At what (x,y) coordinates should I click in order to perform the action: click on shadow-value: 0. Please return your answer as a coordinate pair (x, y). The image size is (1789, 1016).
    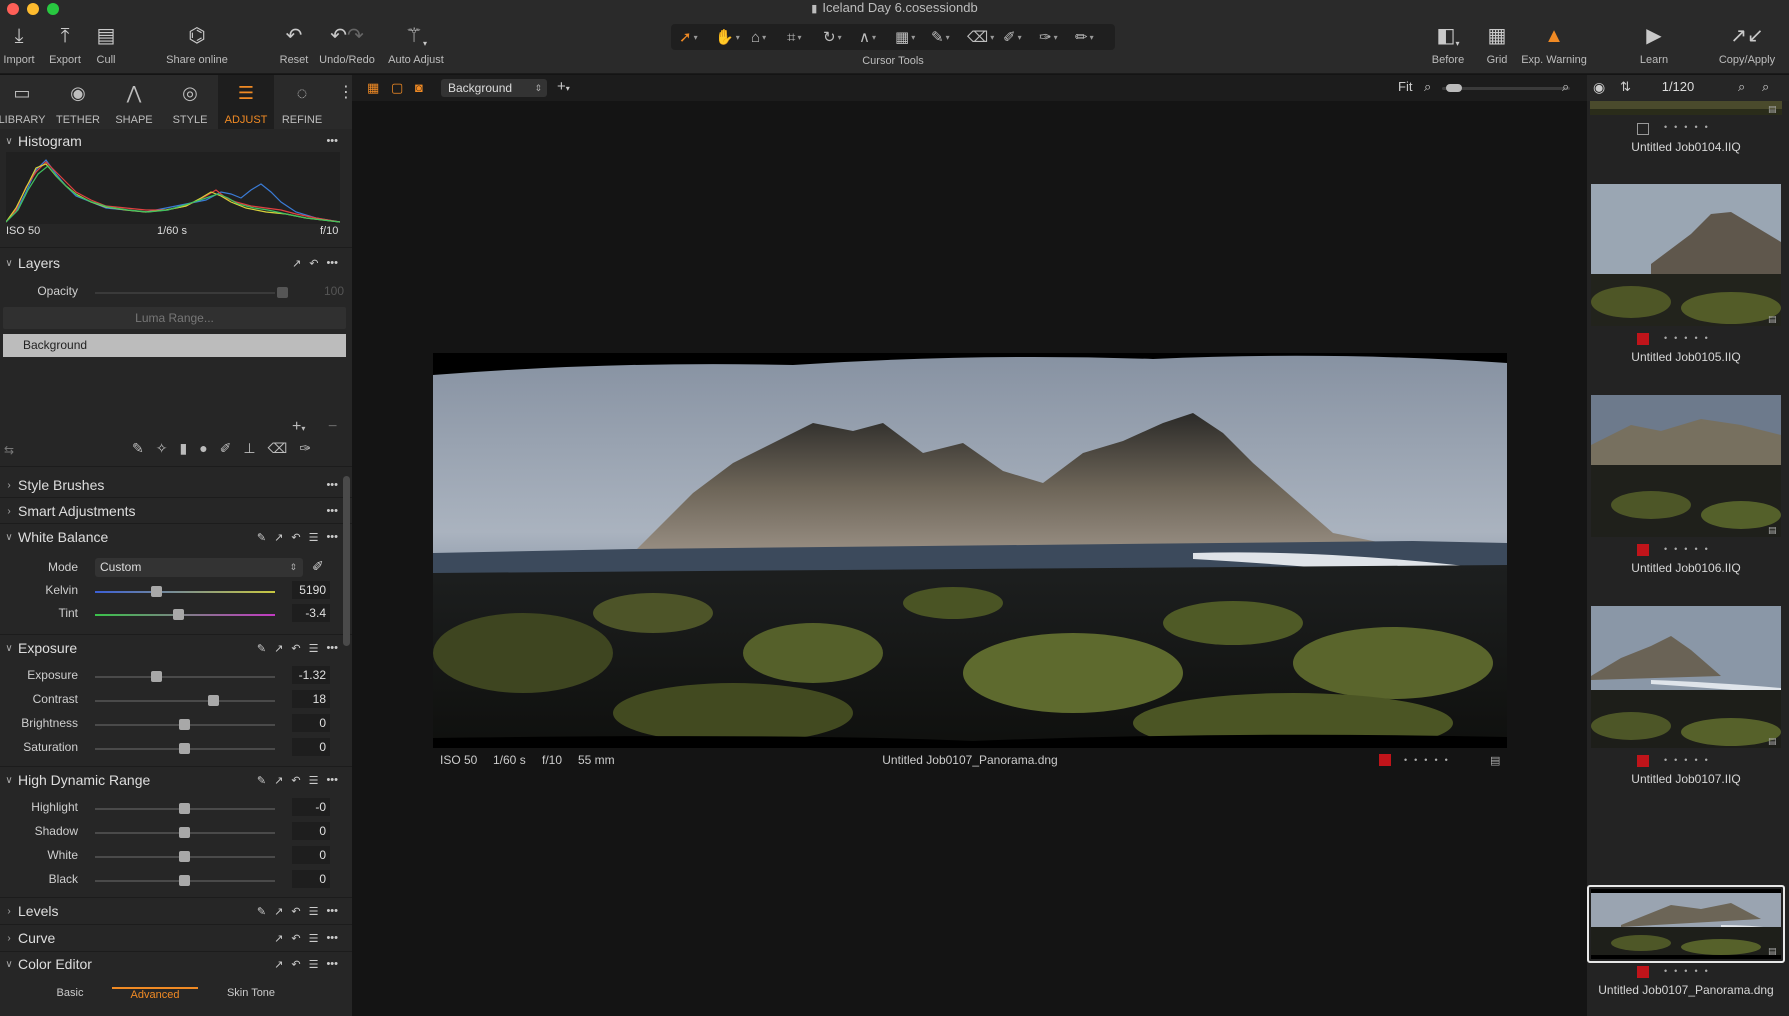
    Looking at the image, I should click on (311, 831).